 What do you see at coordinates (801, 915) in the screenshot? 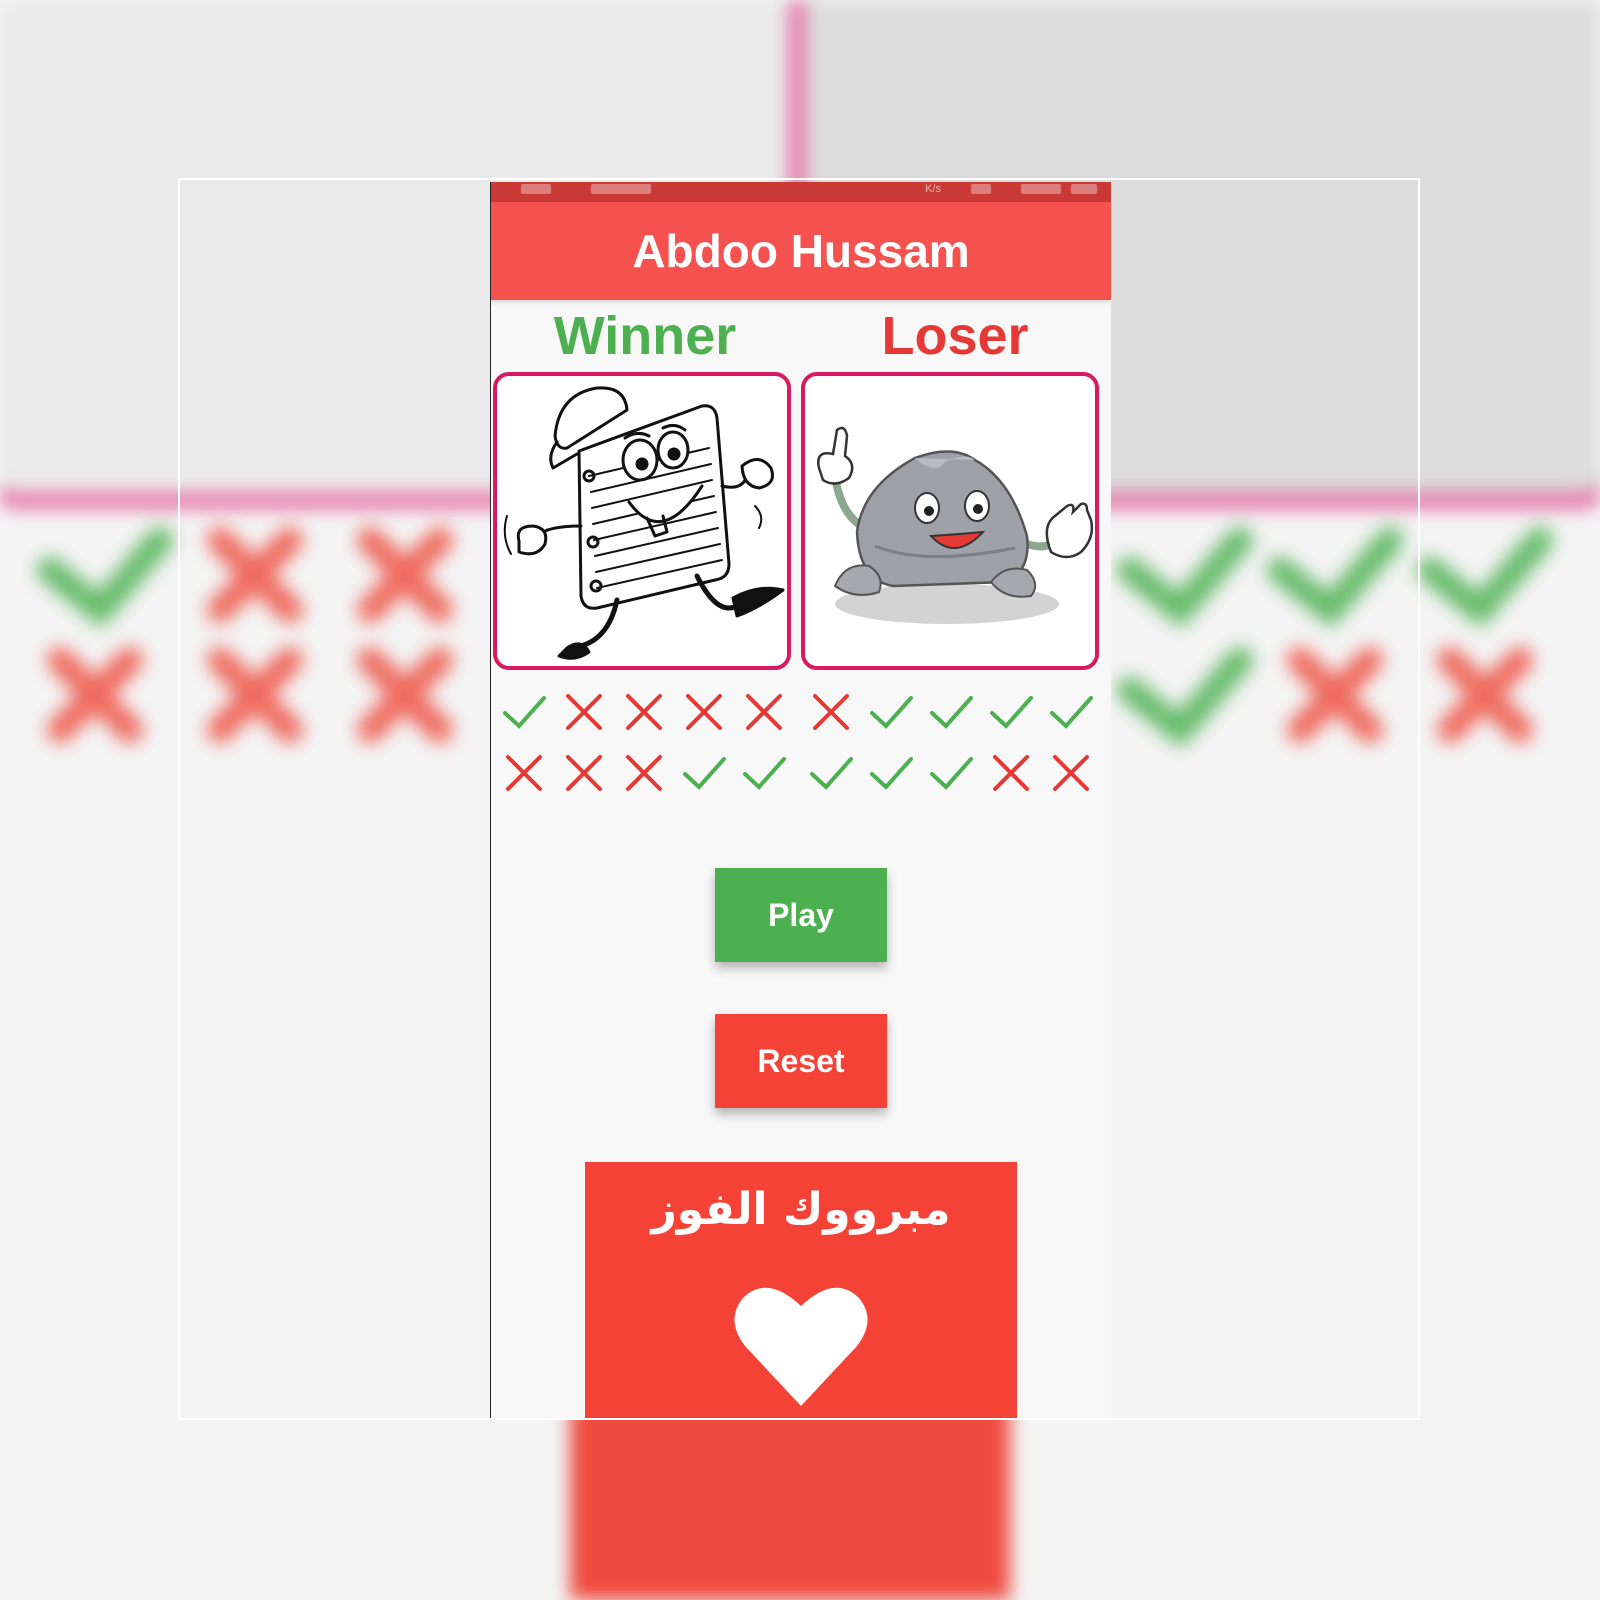
I see `play-button: Play` at bounding box center [801, 915].